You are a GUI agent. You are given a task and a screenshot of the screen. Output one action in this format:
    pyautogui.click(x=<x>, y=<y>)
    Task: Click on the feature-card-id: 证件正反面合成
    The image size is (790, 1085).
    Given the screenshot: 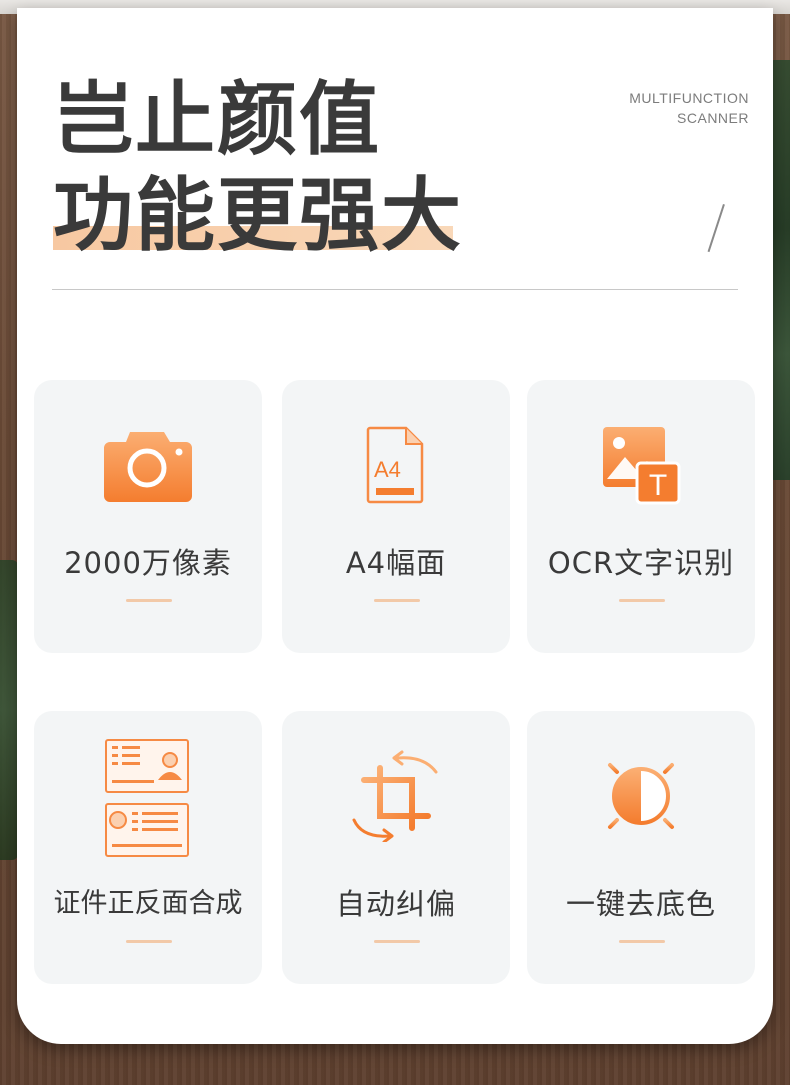 What is the action you would take?
    pyautogui.click(x=148, y=847)
    